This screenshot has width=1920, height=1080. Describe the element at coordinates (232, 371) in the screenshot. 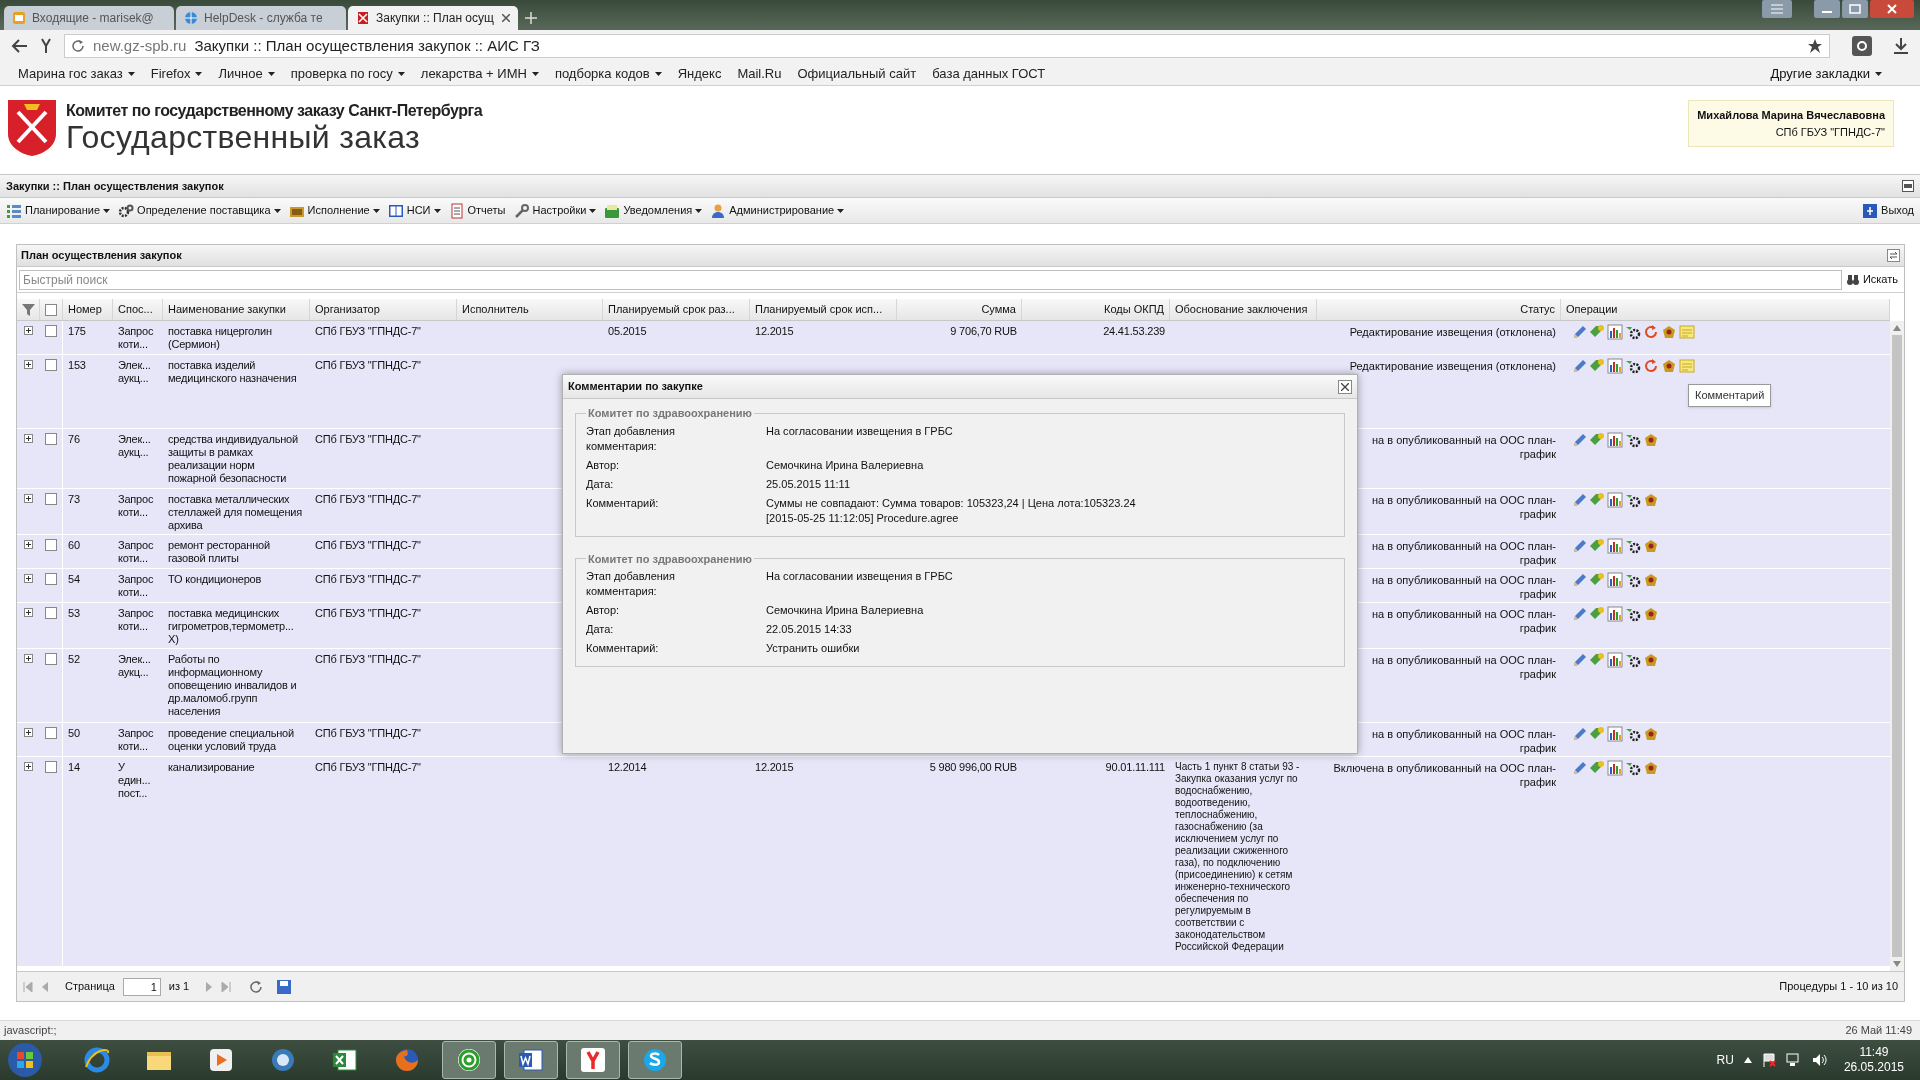

I see `name-cell: поставка изделий медицинского назначения` at that location.